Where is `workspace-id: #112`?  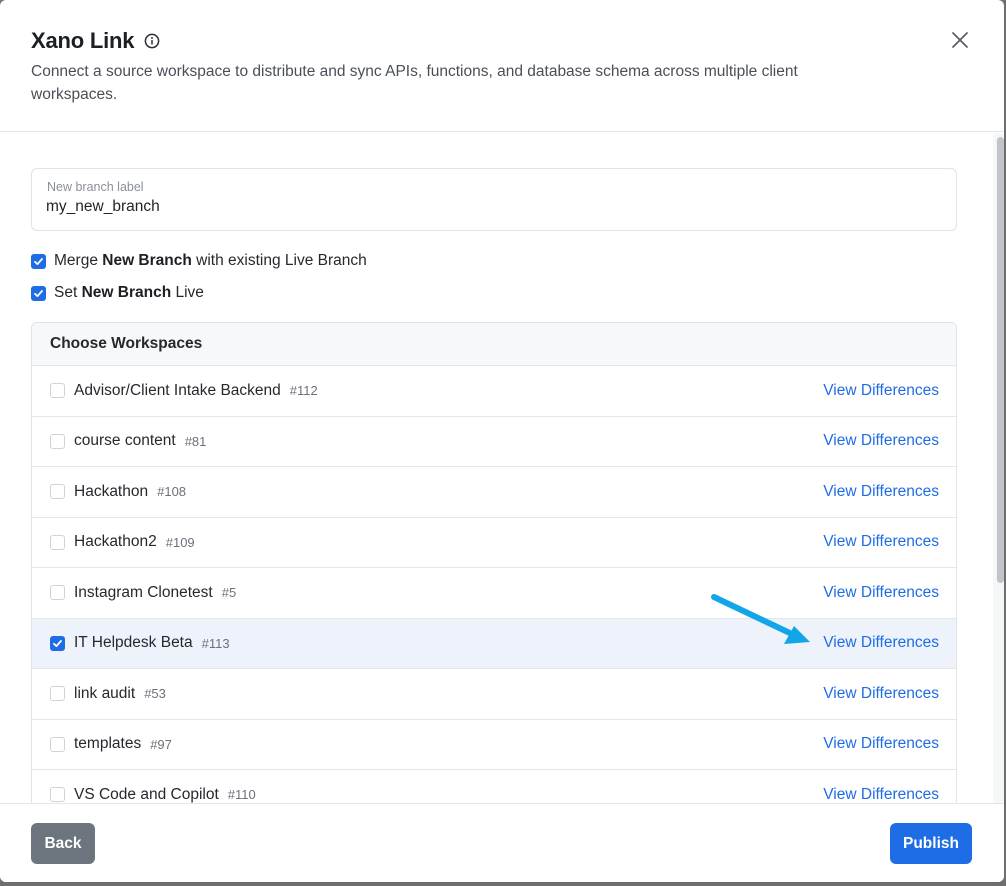 workspace-id: #112 is located at coordinates (303, 391).